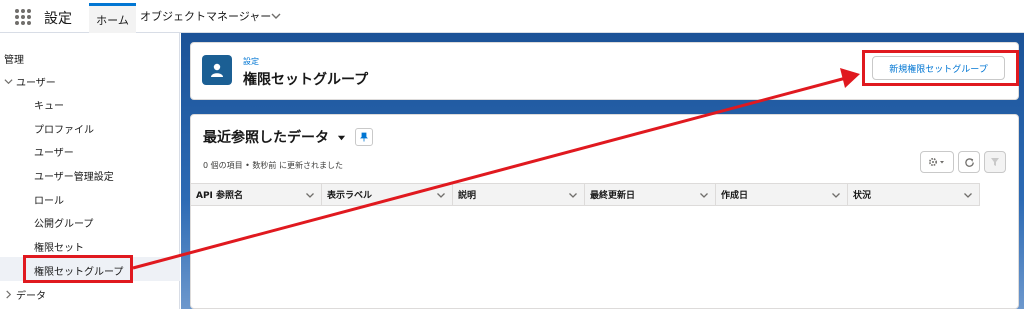 This screenshot has height=309, width=1024. I want to click on list-view-title: 最近参照したデータ, so click(266, 138).